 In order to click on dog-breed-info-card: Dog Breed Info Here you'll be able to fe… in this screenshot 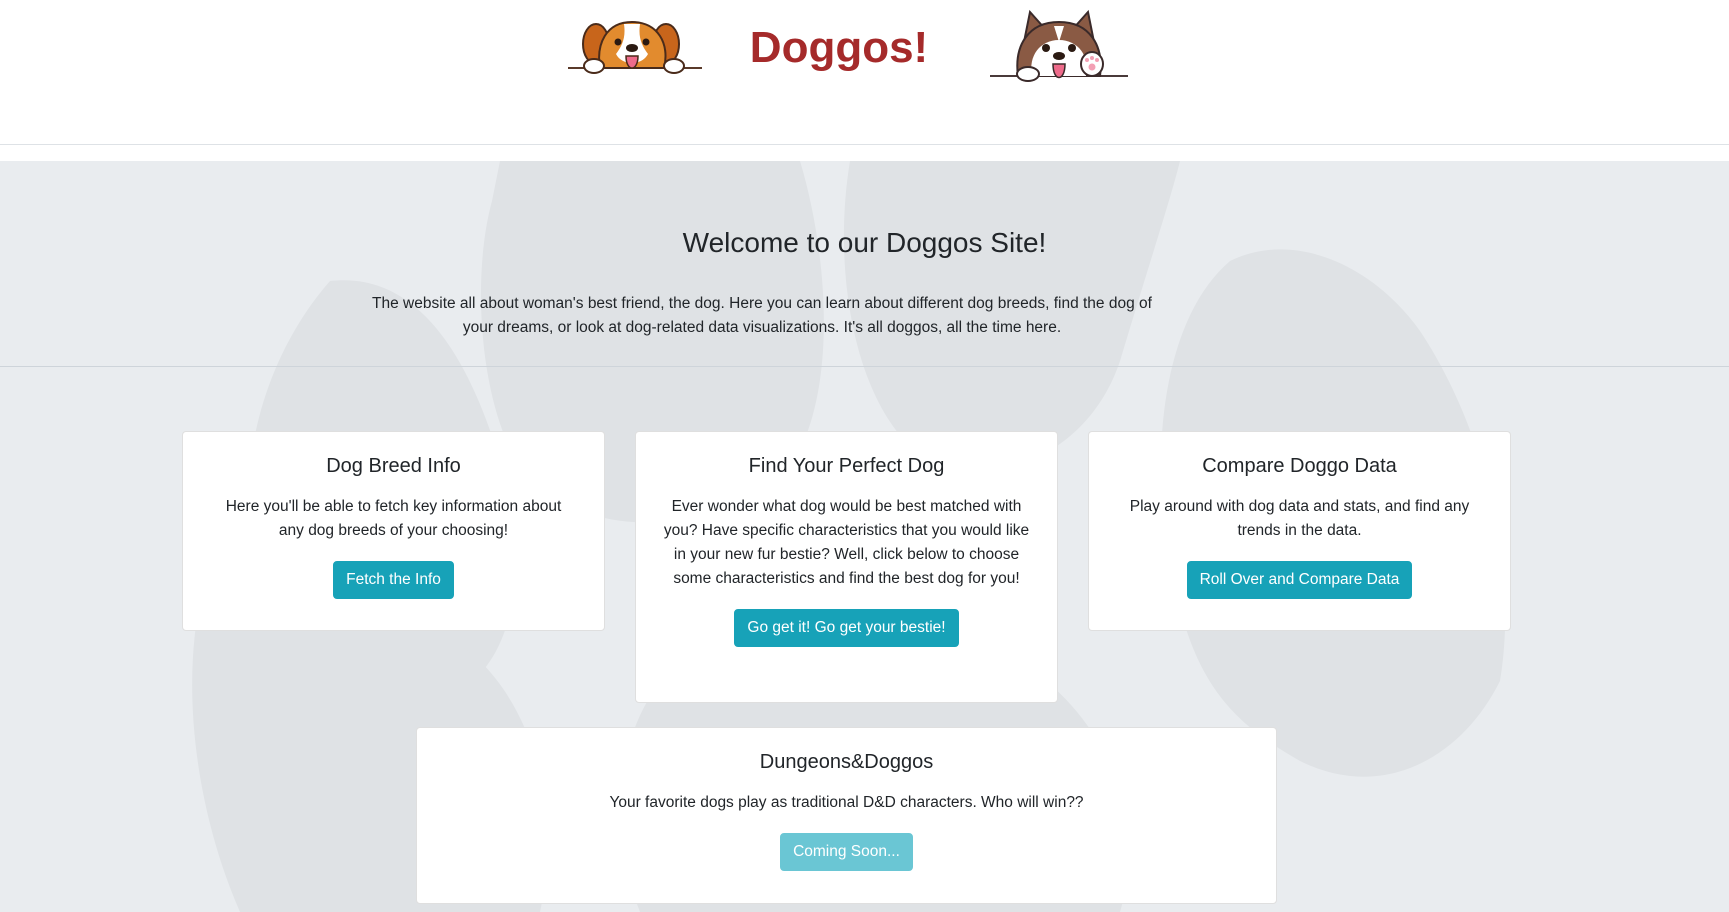, I will do `click(393, 531)`.